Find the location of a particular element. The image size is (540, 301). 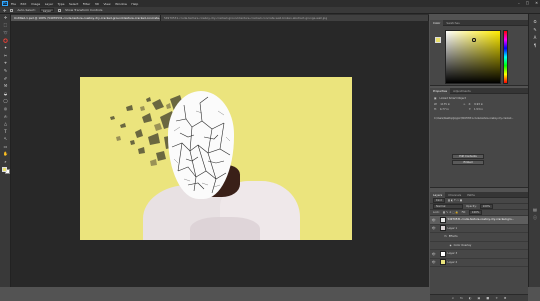

new-layer-icon: ☀ is located at coordinates (496, 298).